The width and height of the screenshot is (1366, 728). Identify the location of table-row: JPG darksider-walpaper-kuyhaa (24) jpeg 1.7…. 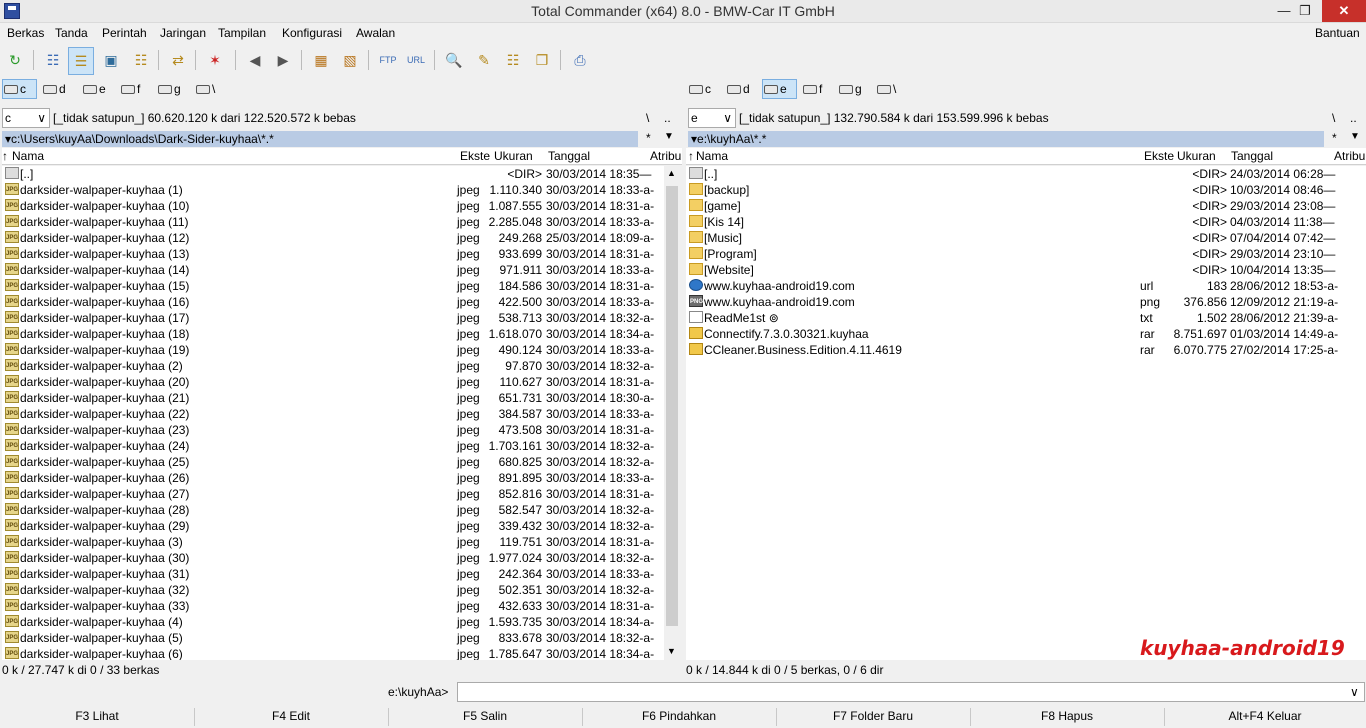
(333, 446).